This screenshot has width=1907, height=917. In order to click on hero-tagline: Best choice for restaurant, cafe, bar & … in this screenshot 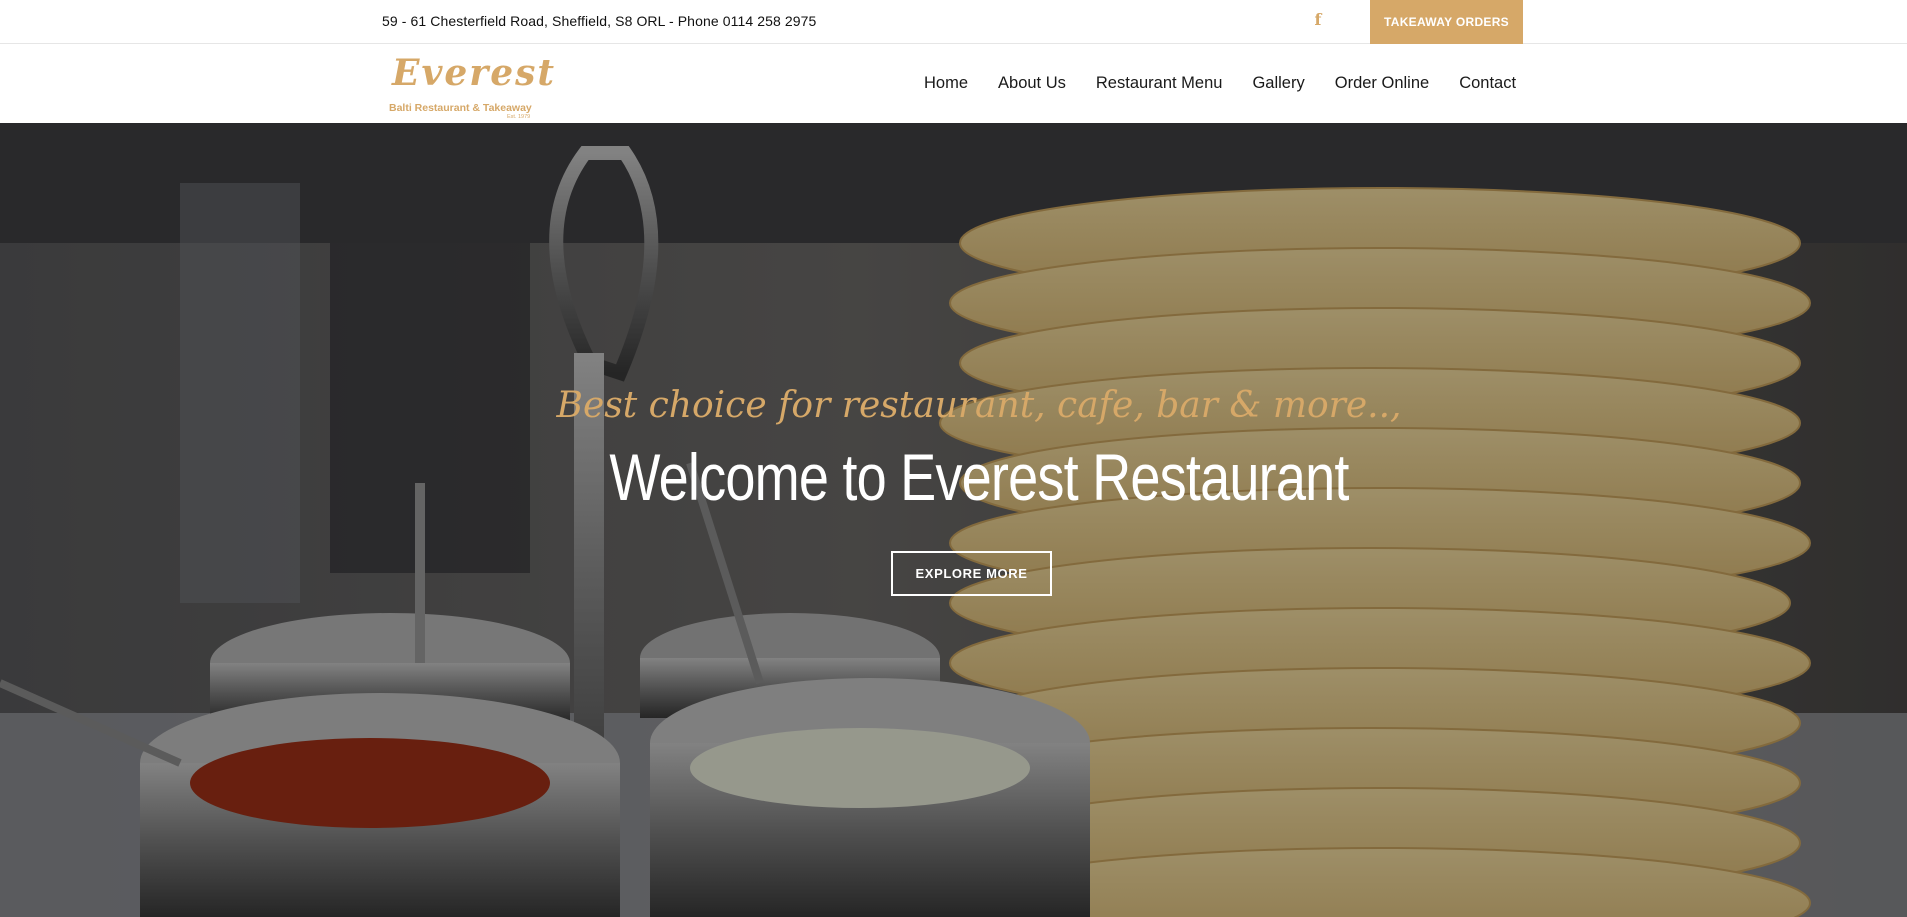, I will do `click(979, 405)`.